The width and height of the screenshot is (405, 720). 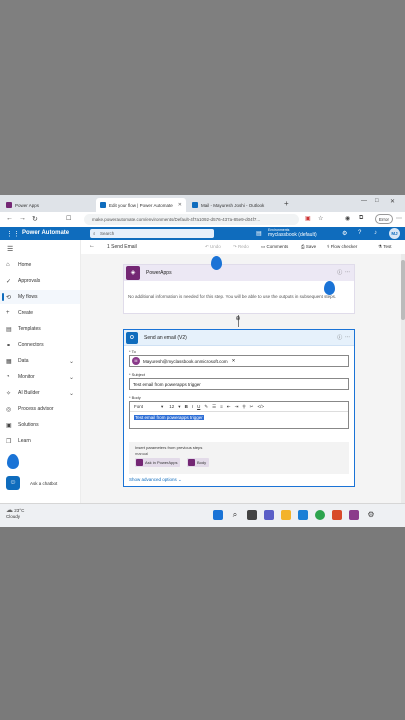 I want to click on sidebar-item-my-flows: ⟲ My flows, so click(x=40, y=297).